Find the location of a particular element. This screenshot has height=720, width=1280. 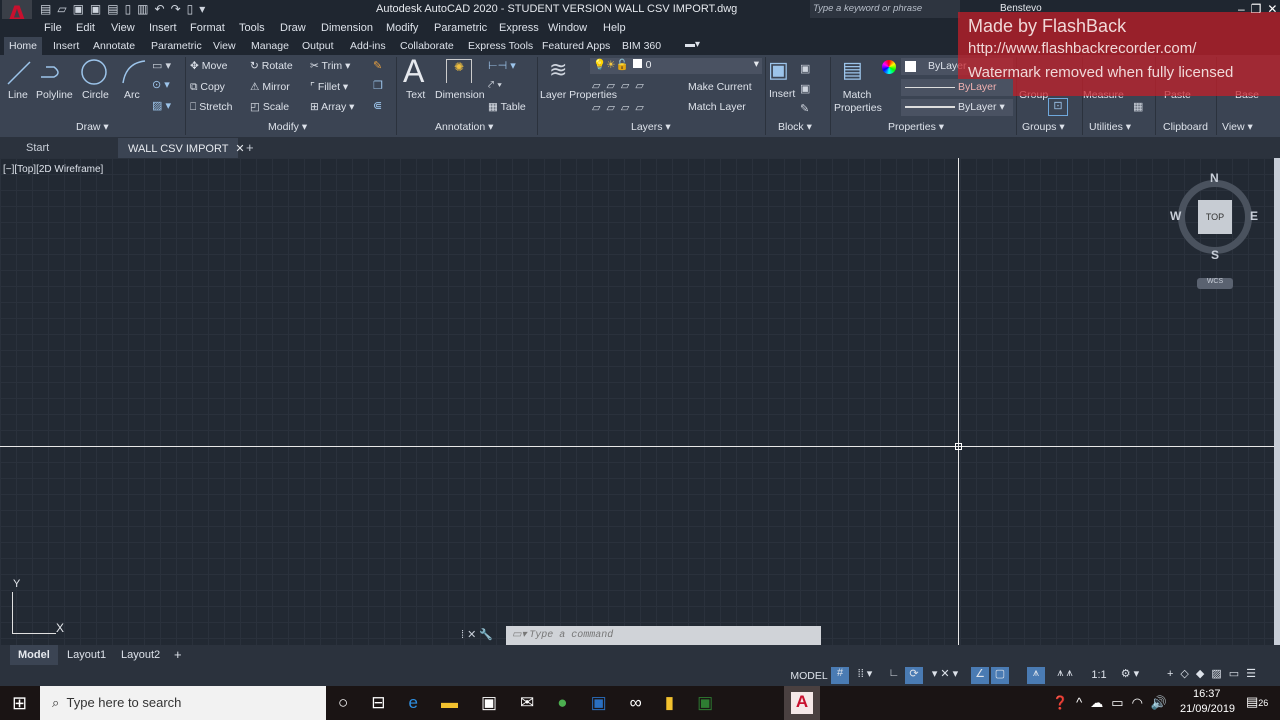

ribbon-tab-featured-apps: Featured Apps is located at coordinates (576, 46).